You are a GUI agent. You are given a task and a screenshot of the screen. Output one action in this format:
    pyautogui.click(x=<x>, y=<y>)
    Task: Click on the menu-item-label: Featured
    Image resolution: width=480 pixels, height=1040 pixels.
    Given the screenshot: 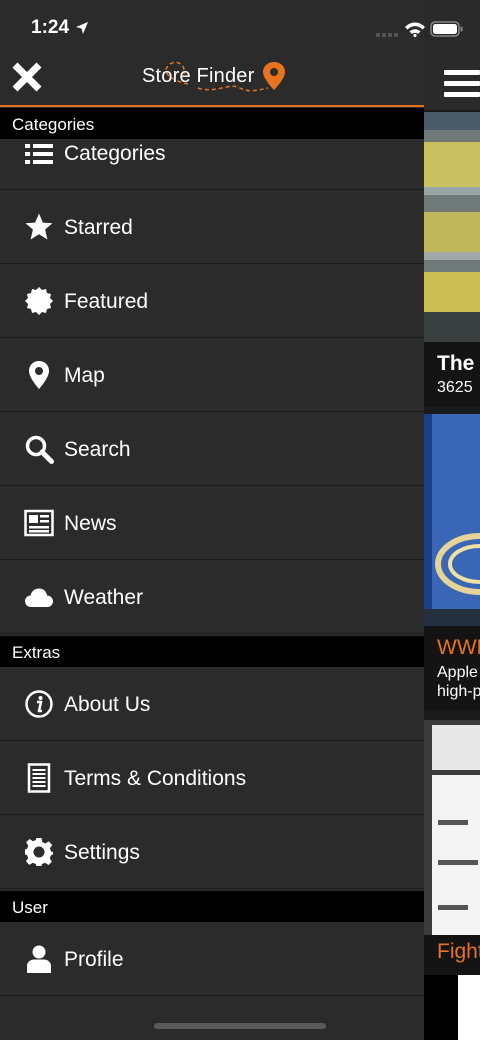 What is the action you would take?
    pyautogui.click(x=106, y=301)
    